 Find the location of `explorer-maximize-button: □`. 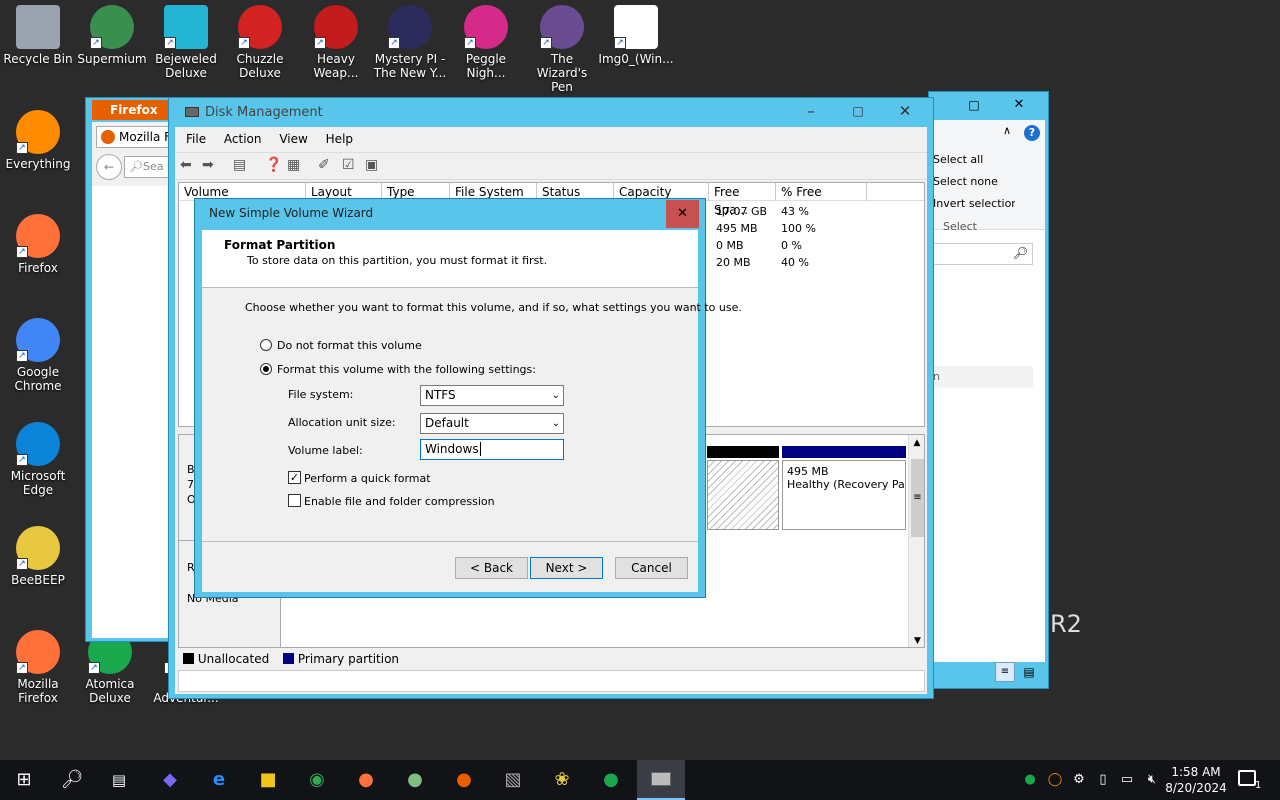

explorer-maximize-button: □ is located at coordinates (974, 105).